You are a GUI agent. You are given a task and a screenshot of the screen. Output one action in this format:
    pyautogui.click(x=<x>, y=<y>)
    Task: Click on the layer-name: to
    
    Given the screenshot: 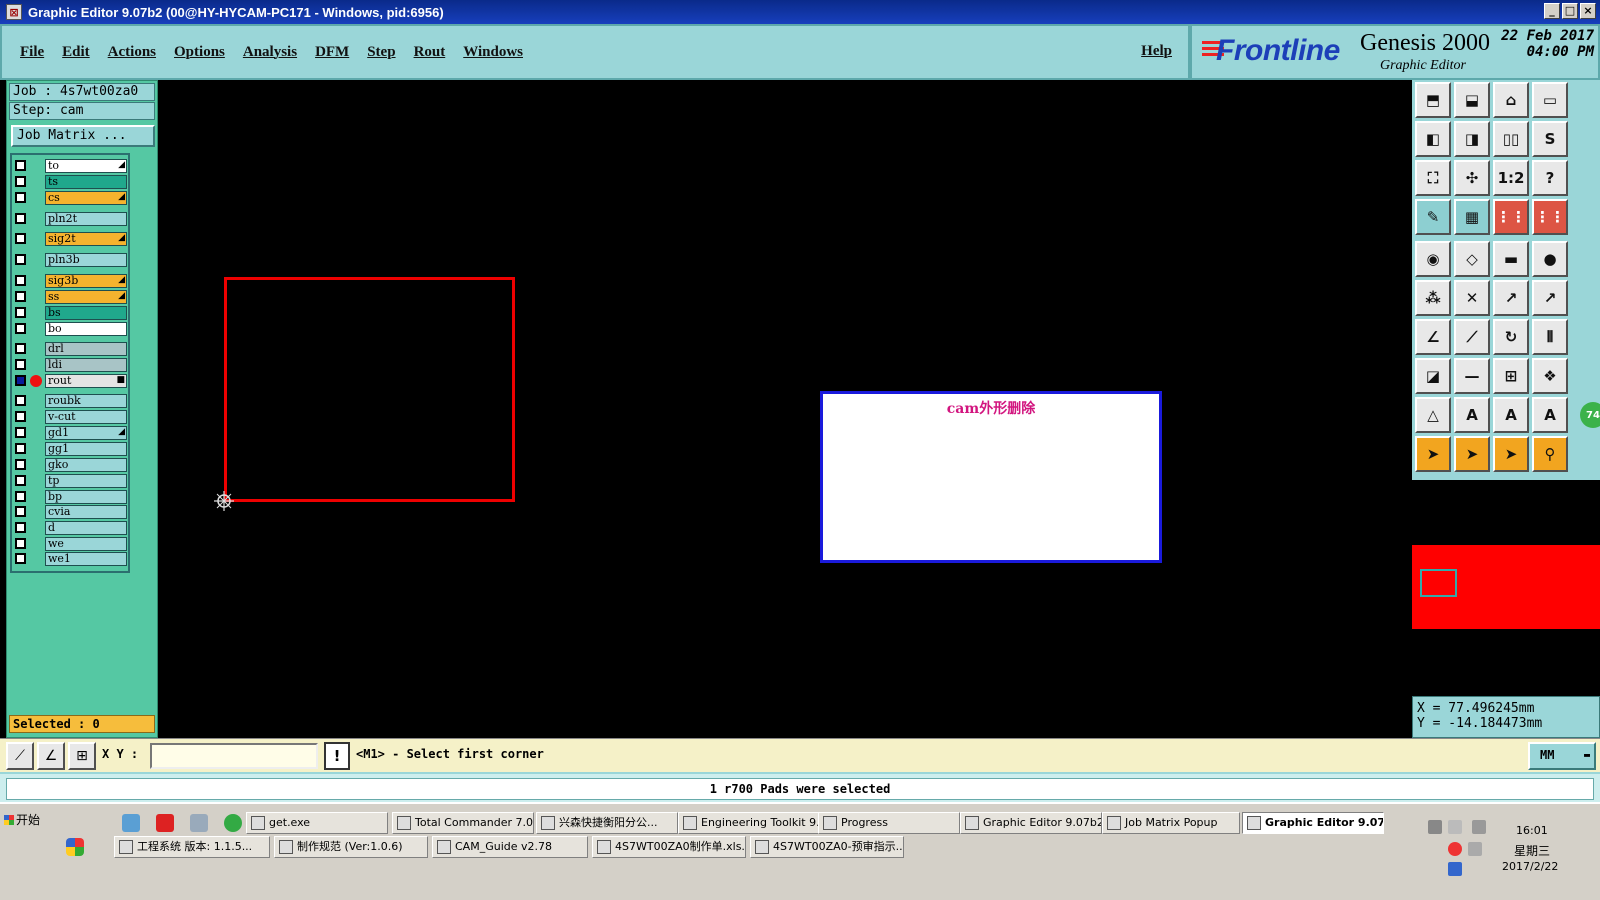 What is the action you would take?
    pyautogui.click(x=86, y=166)
    